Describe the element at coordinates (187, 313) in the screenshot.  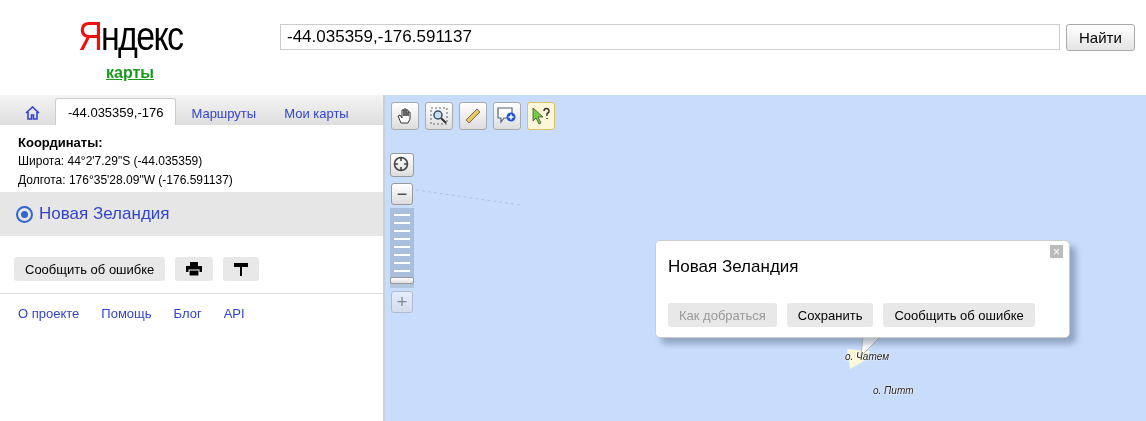
I see `footer-link: Блог` at that location.